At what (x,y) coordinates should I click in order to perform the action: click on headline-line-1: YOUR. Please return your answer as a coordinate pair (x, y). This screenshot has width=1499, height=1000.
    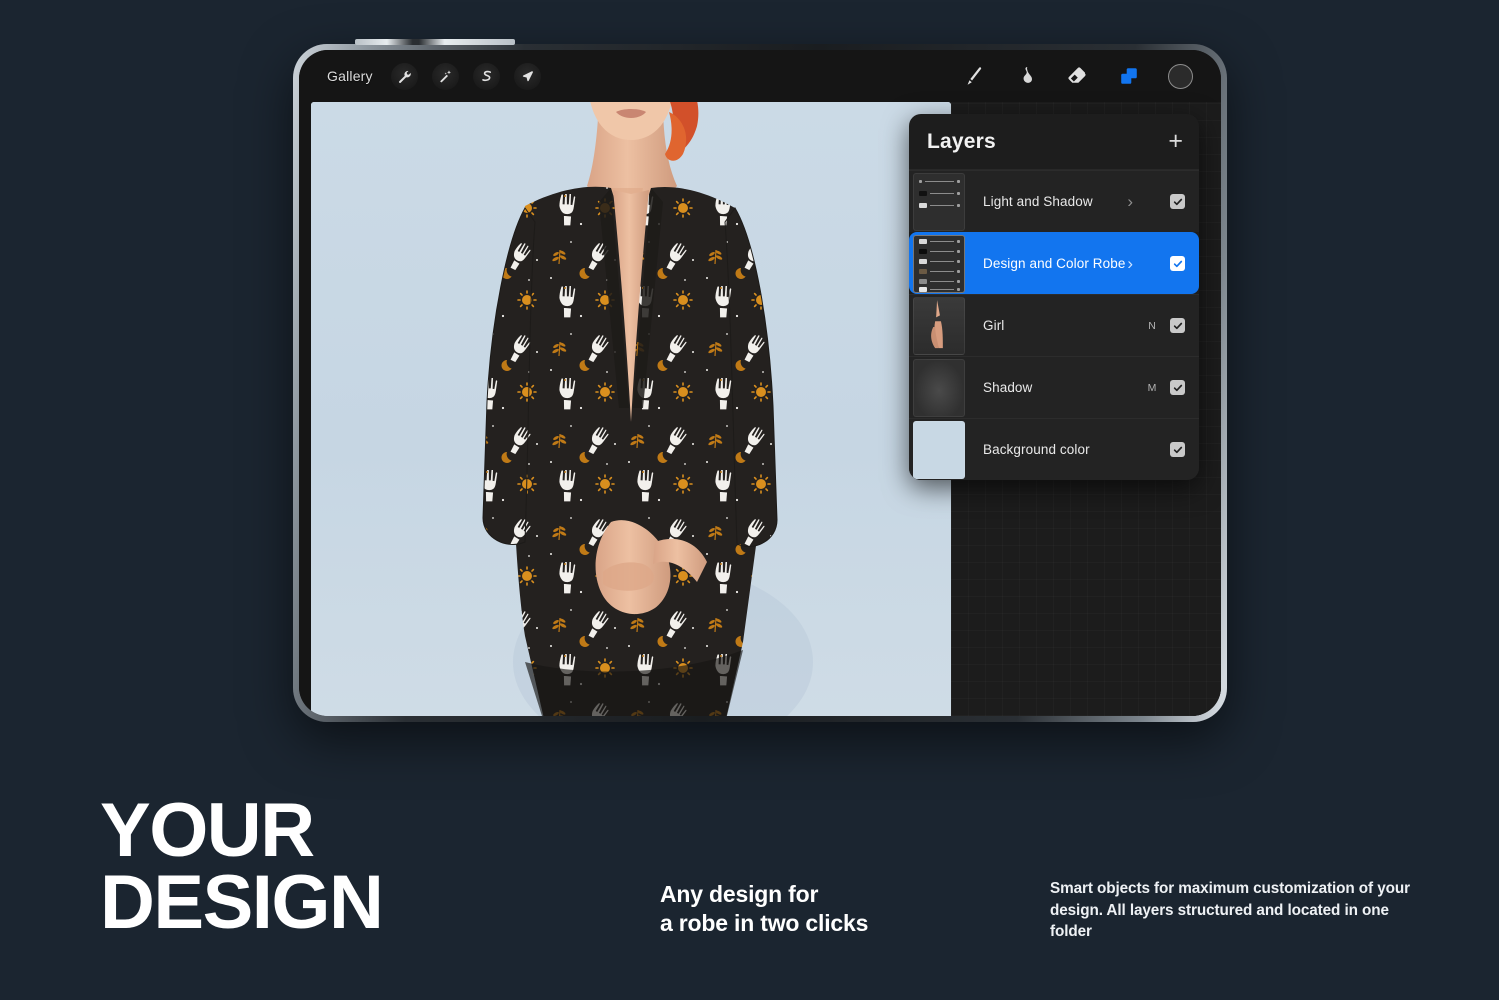
    Looking at the image, I should click on (207, 830).